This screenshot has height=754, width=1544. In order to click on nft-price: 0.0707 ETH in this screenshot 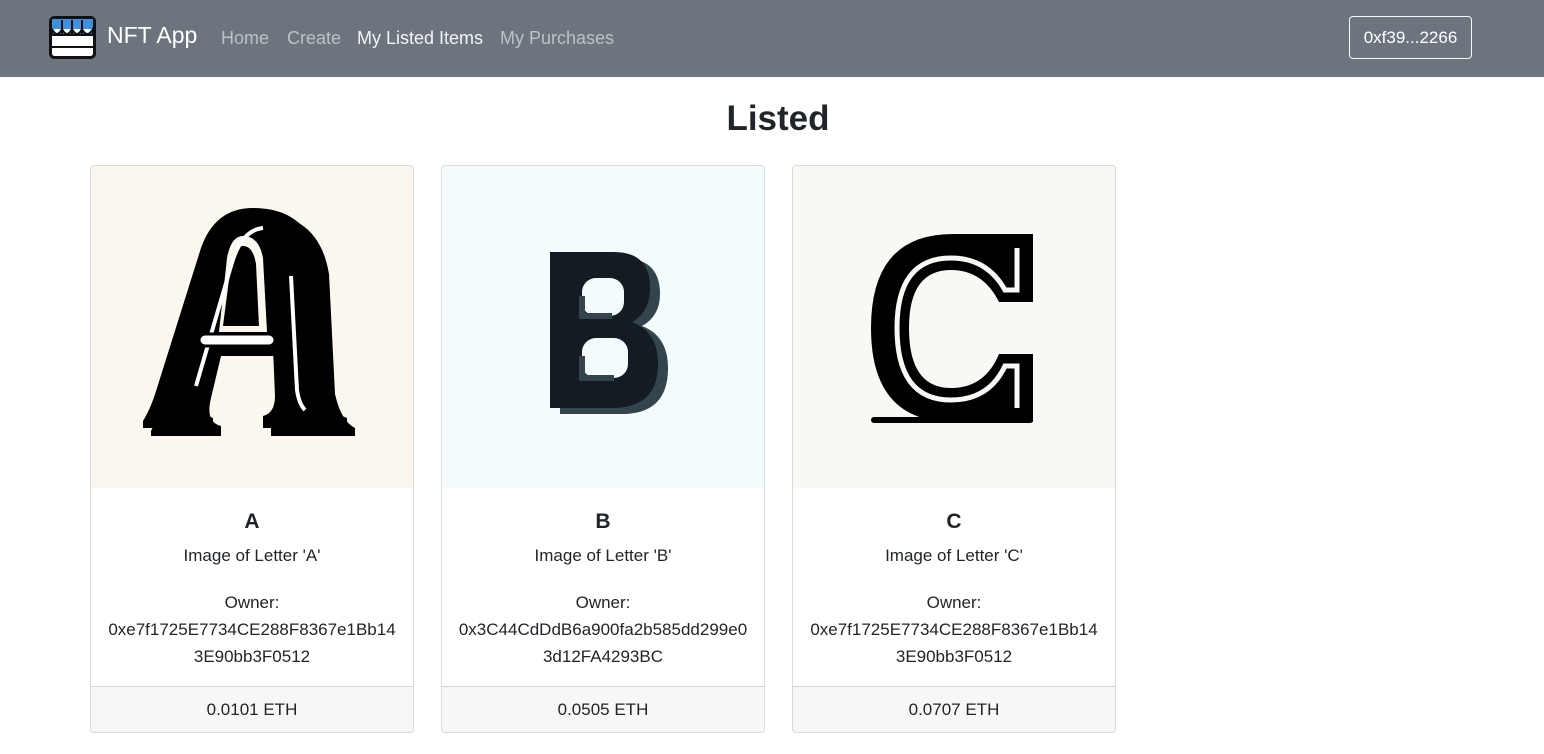, I will do `click(954, 709)`.